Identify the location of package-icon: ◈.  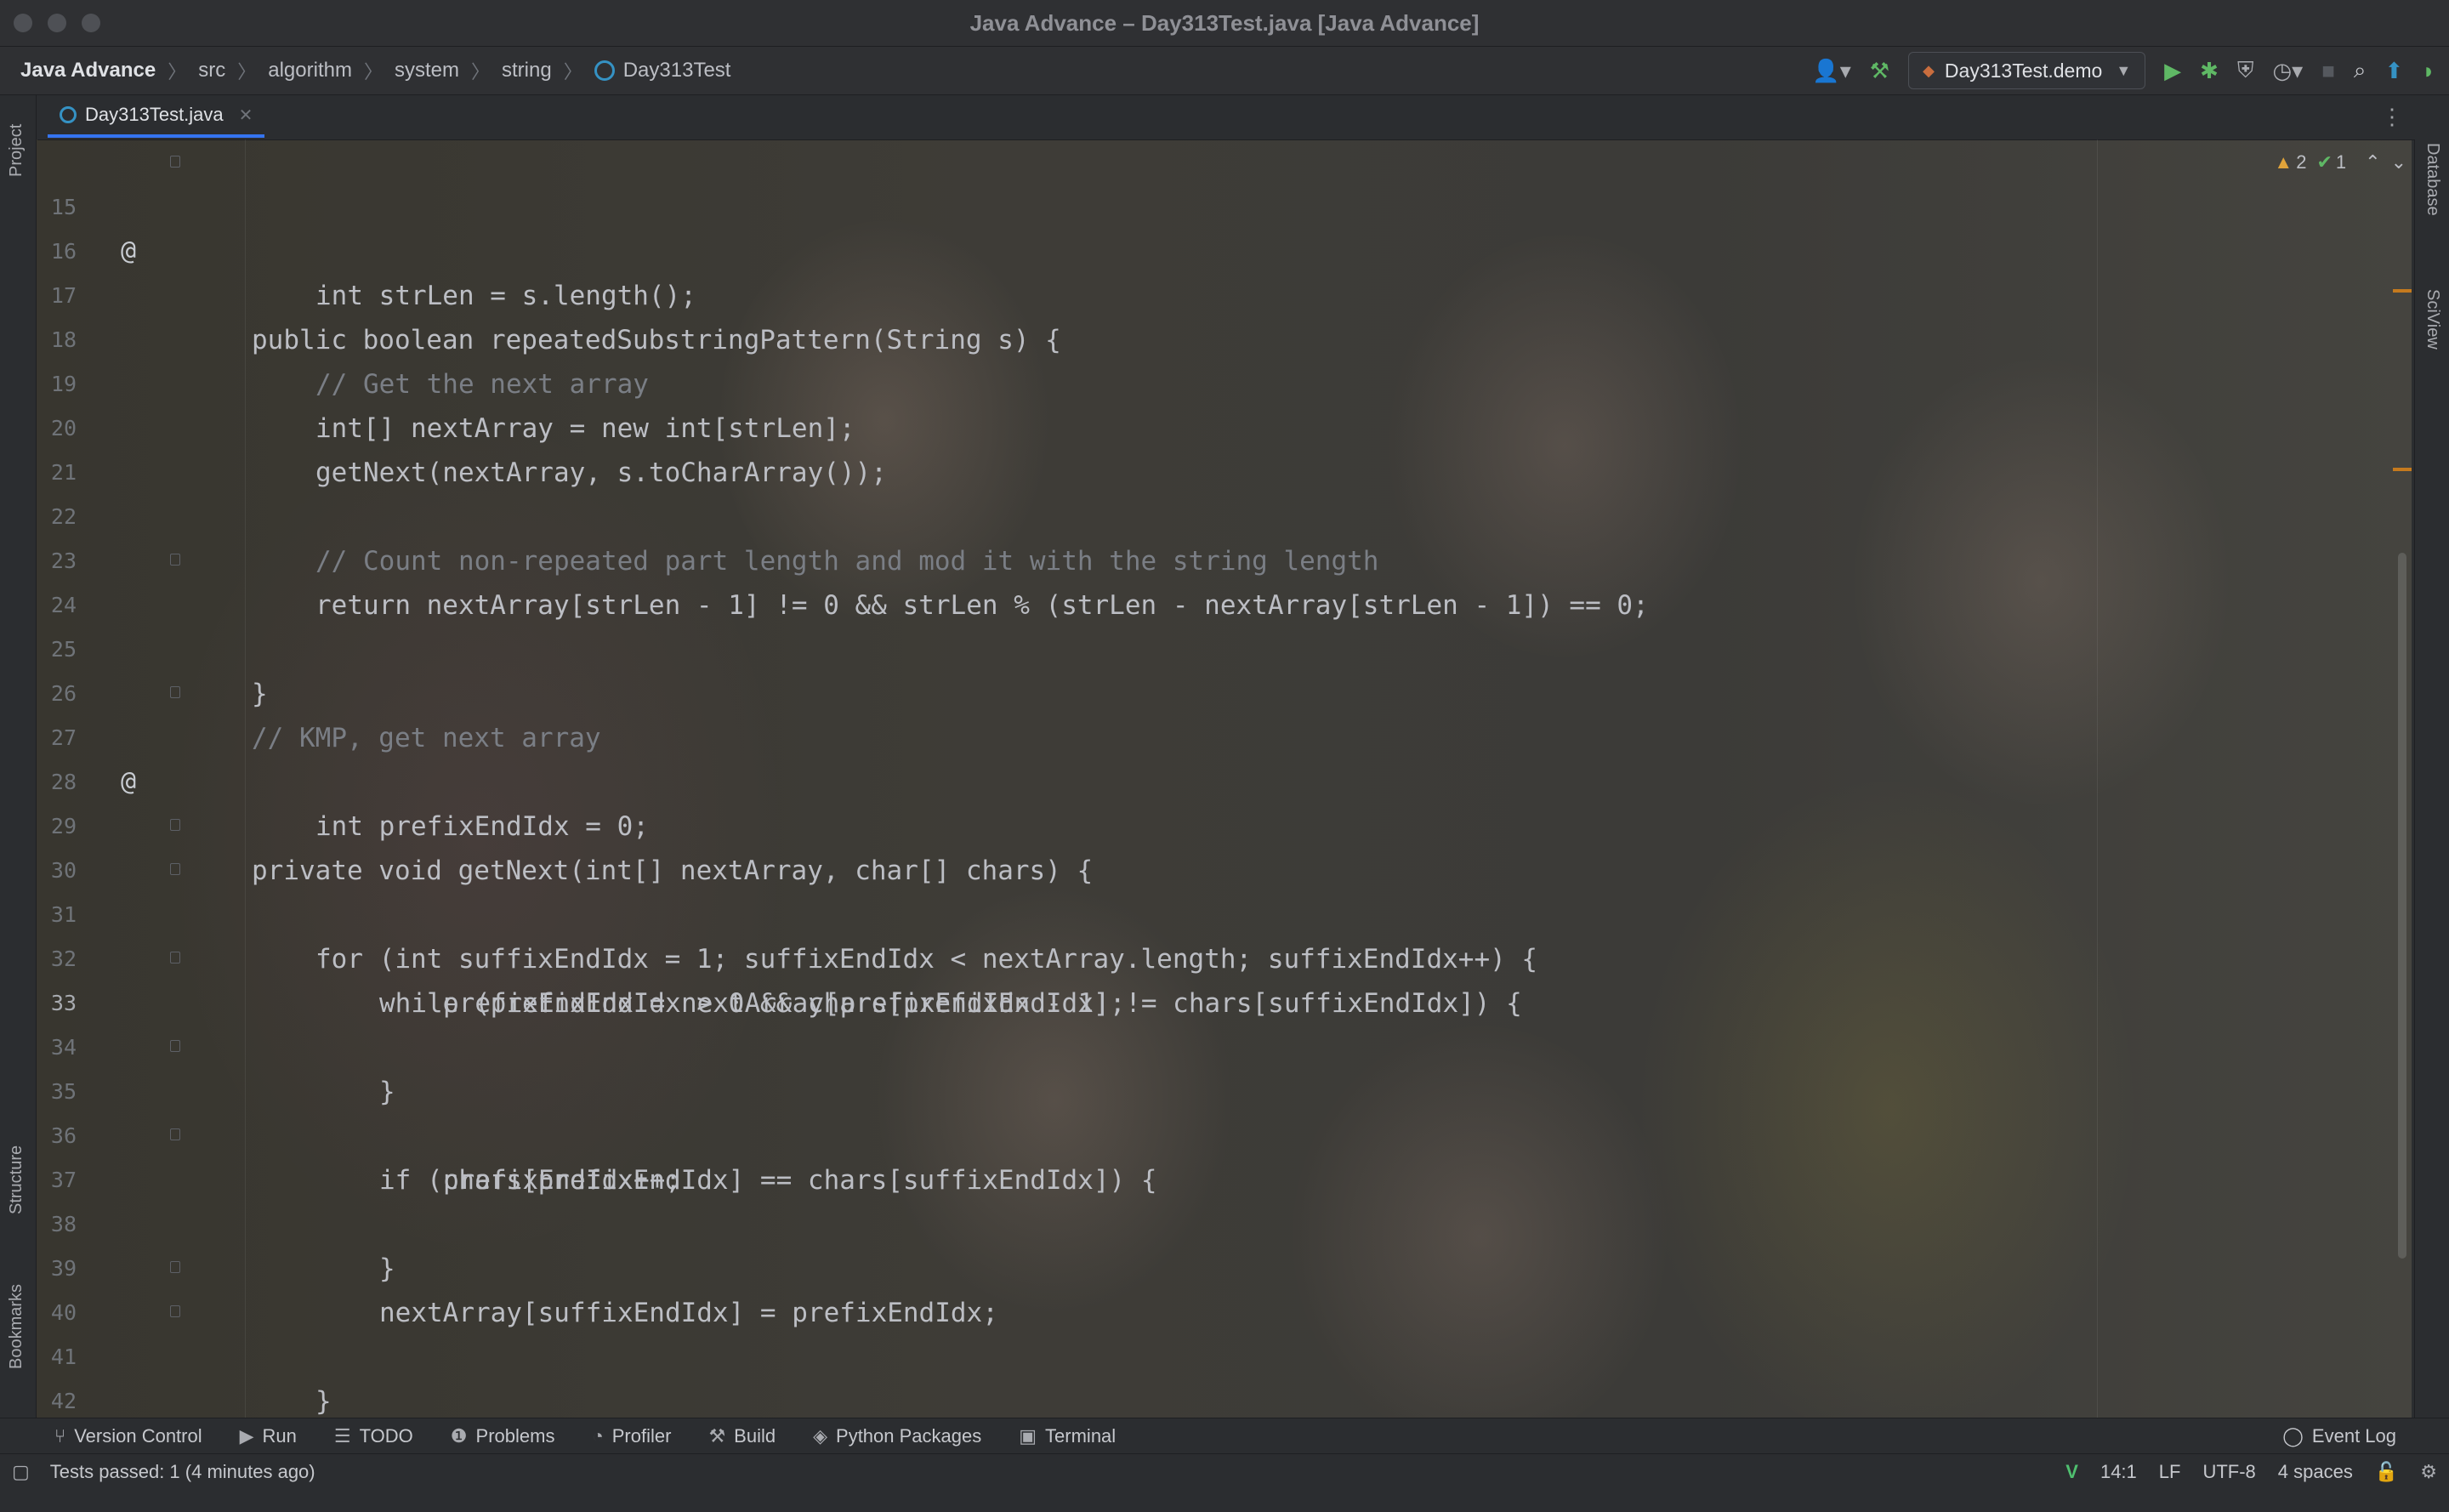
(820, 1436).